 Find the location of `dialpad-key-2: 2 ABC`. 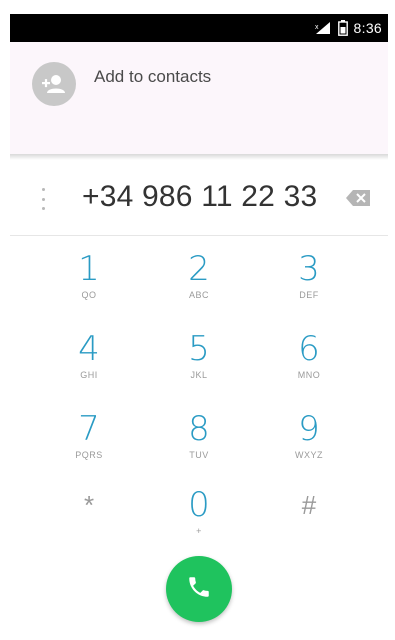

dialpad-key-2: 2 ABC is located at coordinates (199, 286).